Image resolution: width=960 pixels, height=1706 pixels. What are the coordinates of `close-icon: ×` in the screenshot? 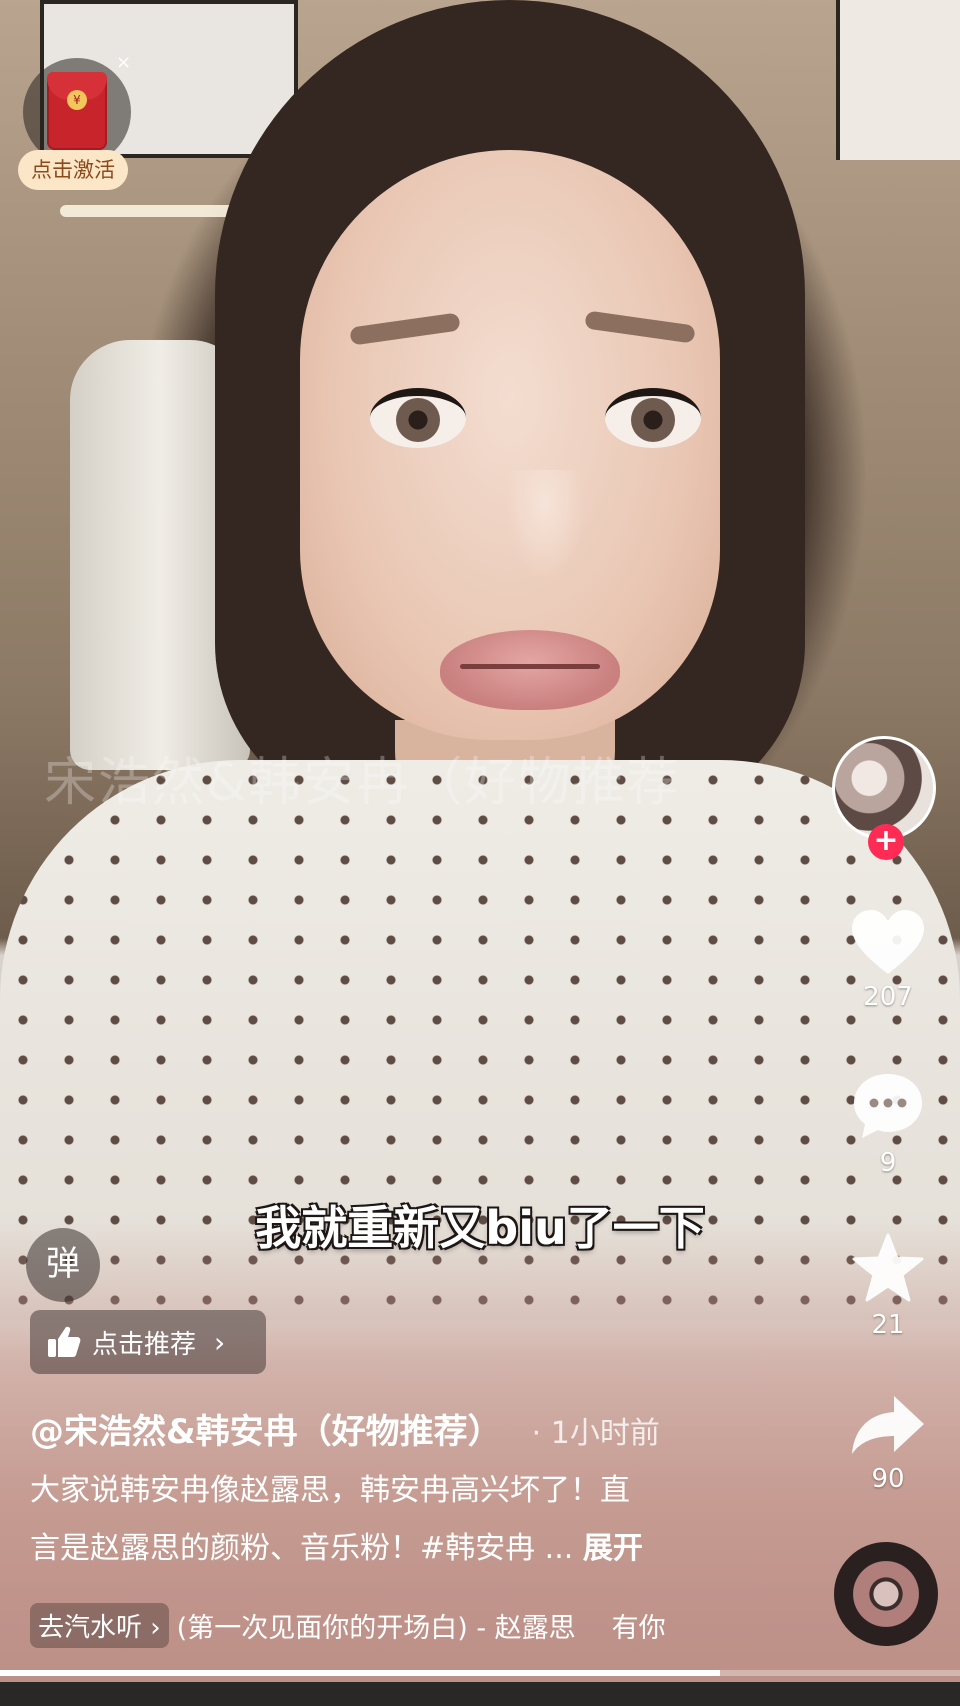 It's located at (123, 62).